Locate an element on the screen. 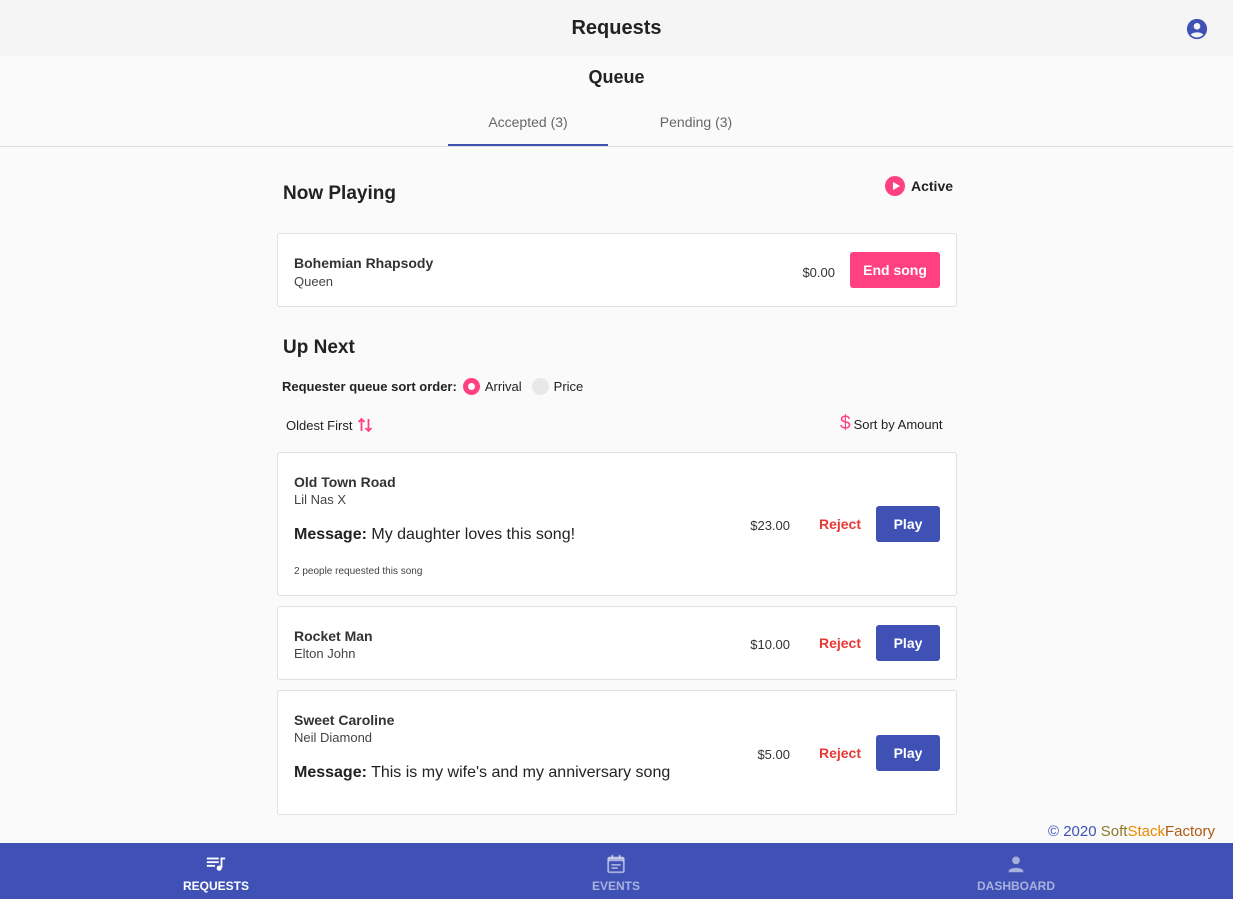 The height and width of the screenshot is (899, 1233). brand-name: SoftStackFactory is located at coordinates (1158, 831).